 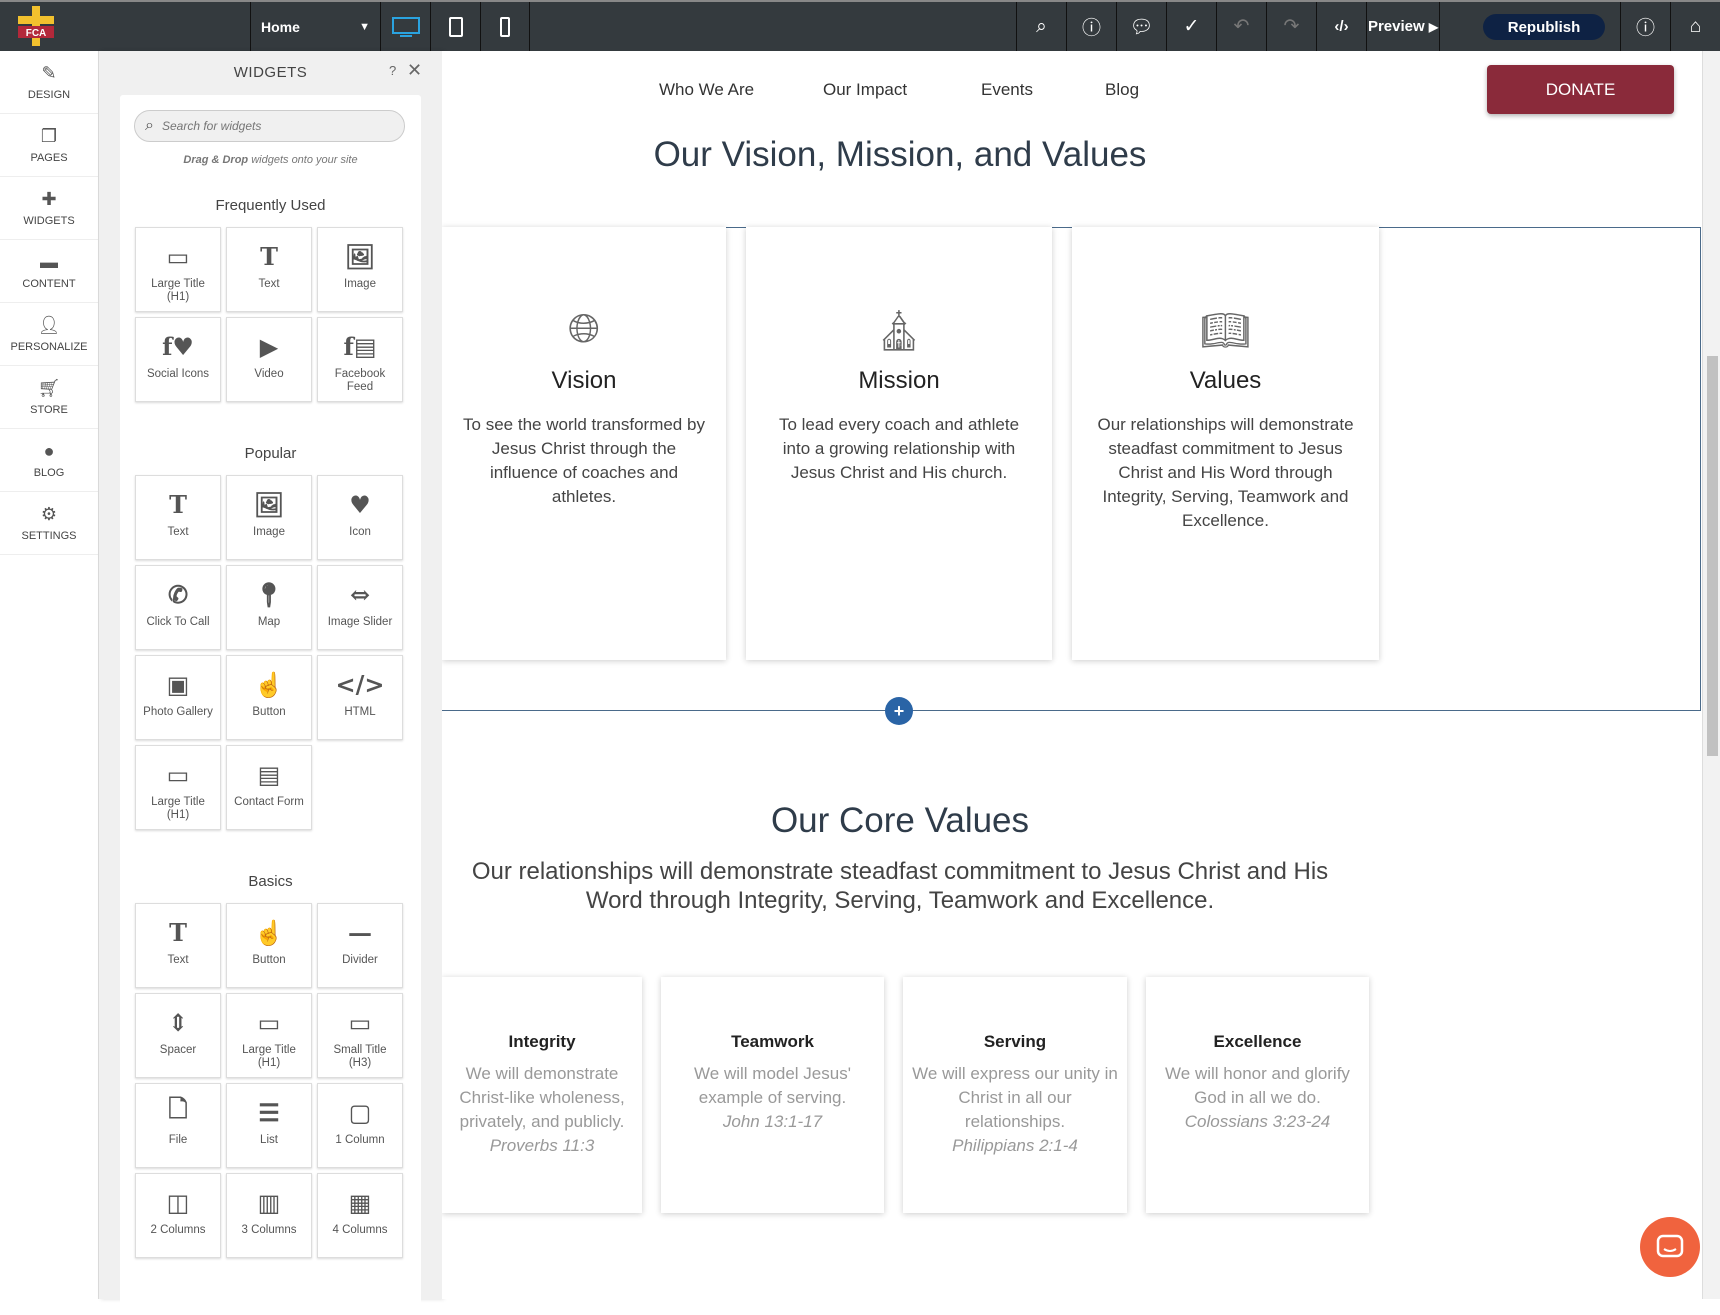 I want to click on rail-label: BLOG, so click(x=49, y=473).